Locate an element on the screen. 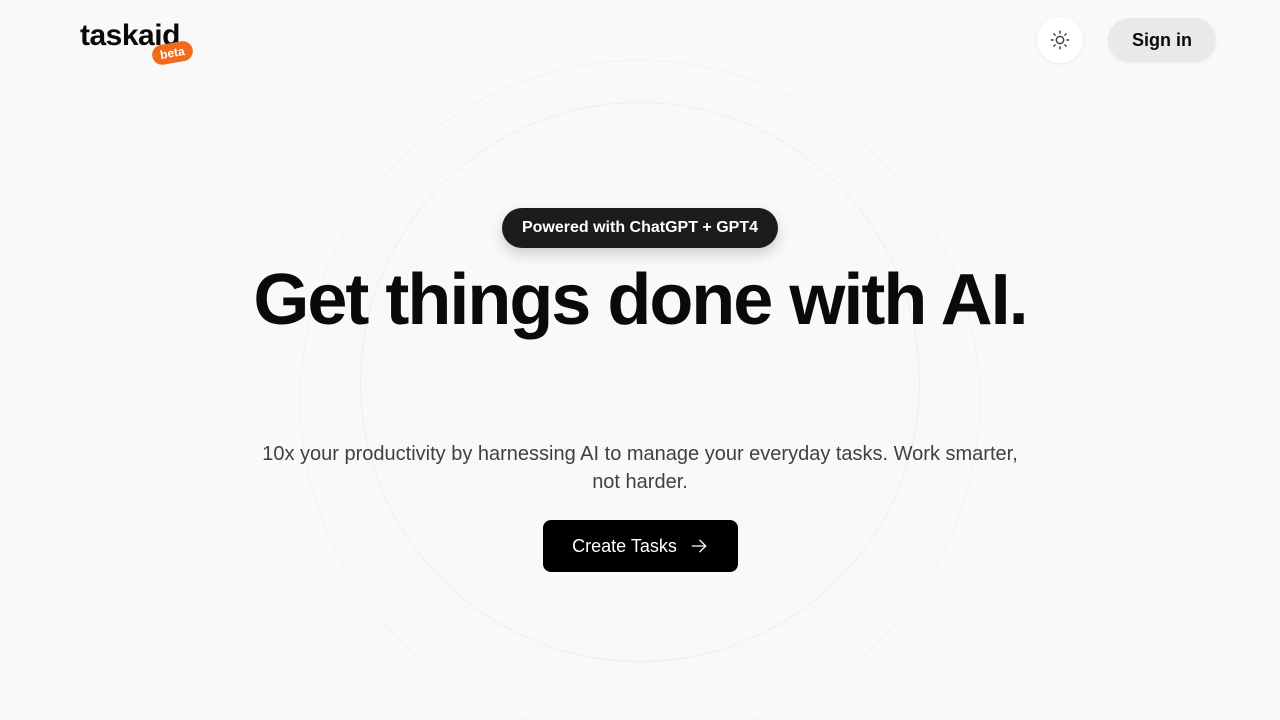 This screenshot has height=720, width=1280. sun-icon is located at coordinates (1060, 40).